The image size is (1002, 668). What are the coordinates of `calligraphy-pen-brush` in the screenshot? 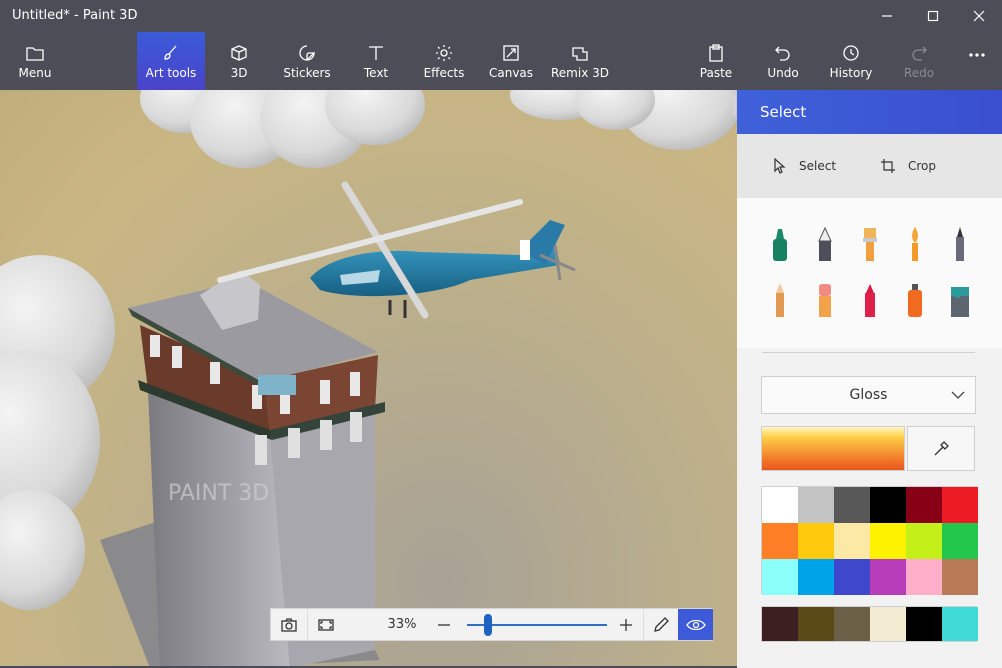 It's located at (825, 245).